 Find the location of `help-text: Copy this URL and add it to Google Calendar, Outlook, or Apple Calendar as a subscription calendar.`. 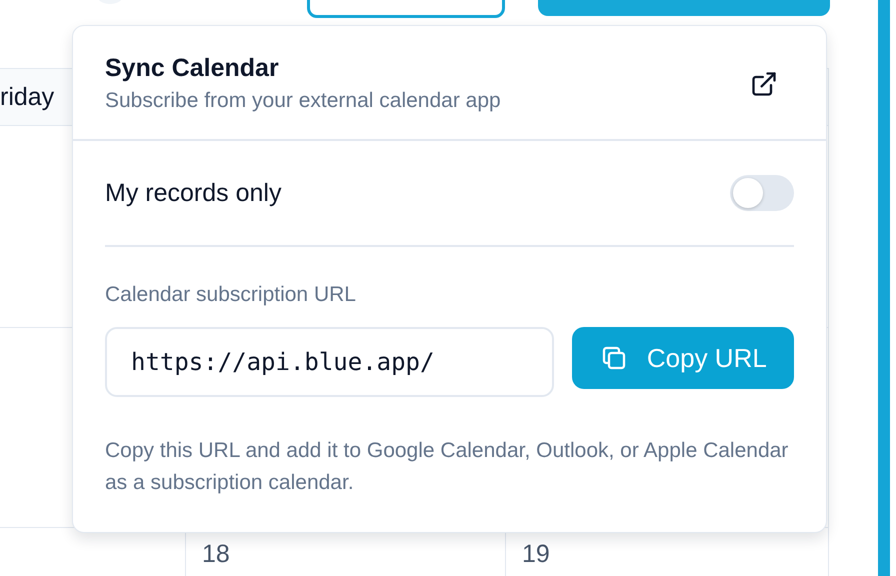

help-text: Copy this URL and add it to Google Calendar, Outlook, or Apple Calendar as a subscription calendar. is located at coordinates (447, 467).